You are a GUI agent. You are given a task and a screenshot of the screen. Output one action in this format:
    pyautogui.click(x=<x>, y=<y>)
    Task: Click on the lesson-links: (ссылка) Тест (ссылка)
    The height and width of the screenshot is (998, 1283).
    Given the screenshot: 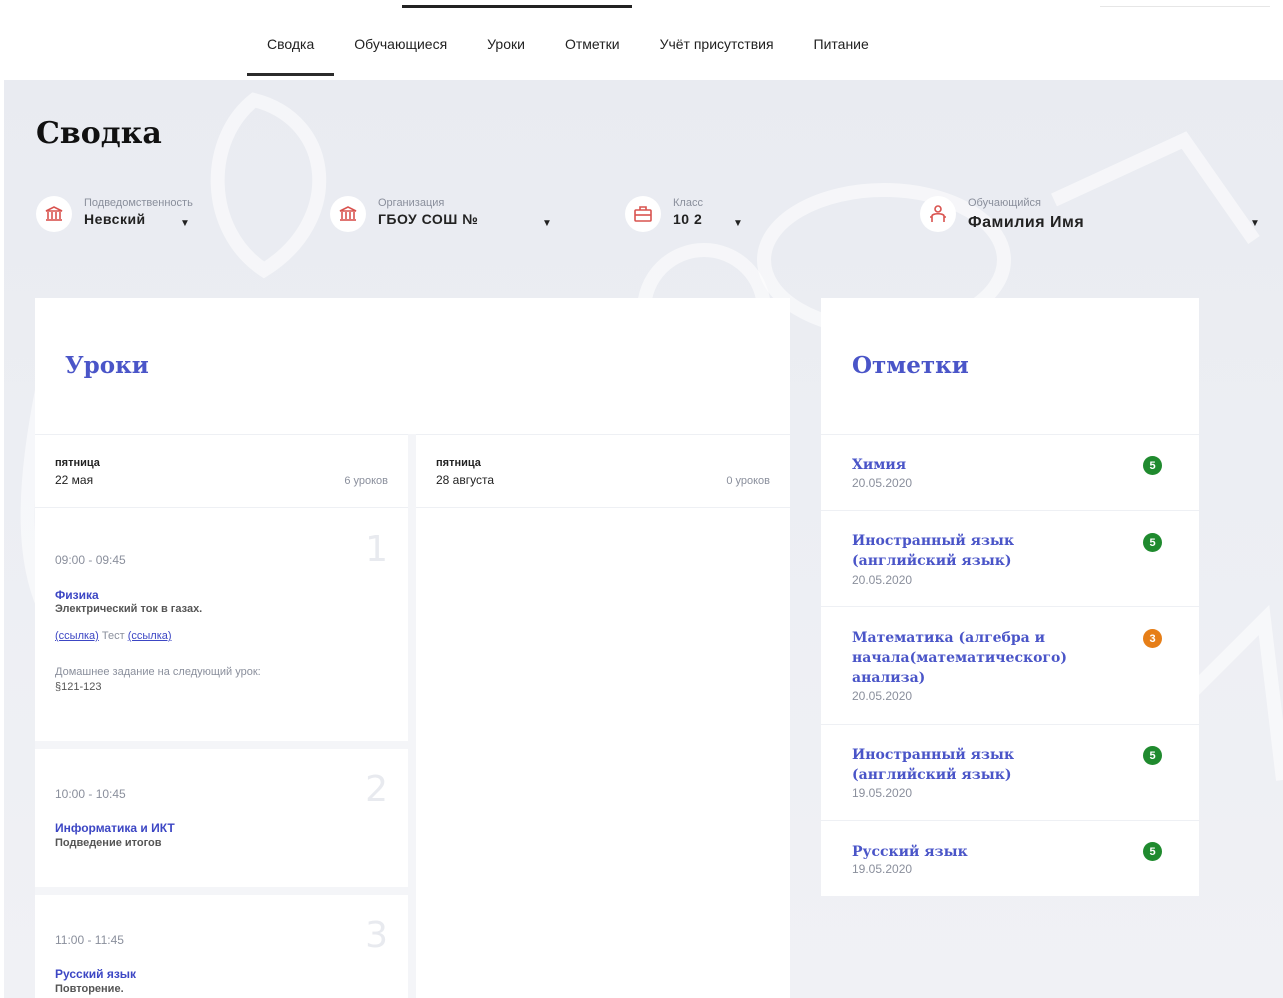 What is the action you would take?
    pyautogui.click(x=113, y=636)
    